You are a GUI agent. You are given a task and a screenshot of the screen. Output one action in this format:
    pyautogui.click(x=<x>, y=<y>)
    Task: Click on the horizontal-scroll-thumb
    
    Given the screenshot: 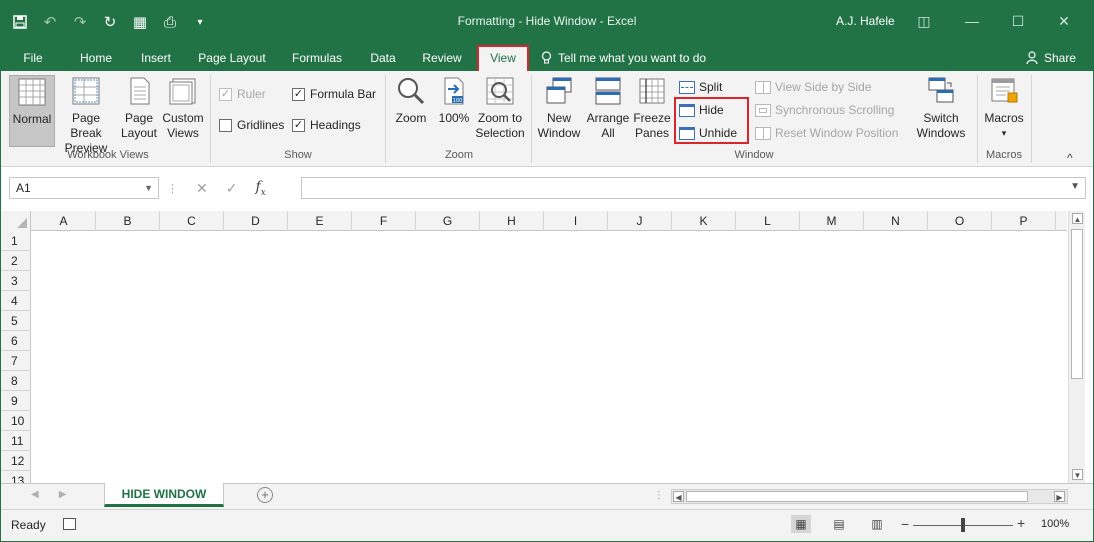 What is the action you would take?
    pyautogui.click(x=857, y=496)
    